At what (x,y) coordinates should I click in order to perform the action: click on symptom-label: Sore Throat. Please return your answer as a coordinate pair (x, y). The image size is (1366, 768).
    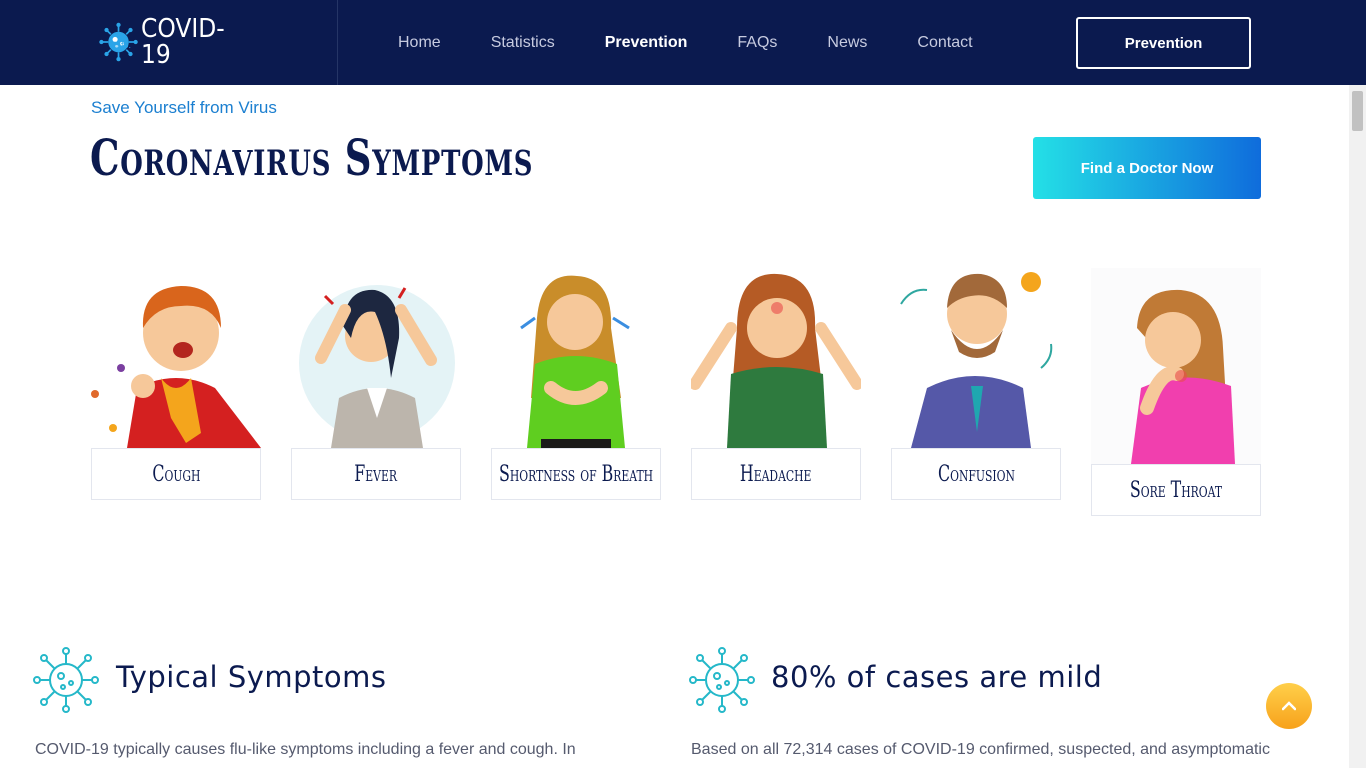
    Looking at the image, I should click on (1176, 490).